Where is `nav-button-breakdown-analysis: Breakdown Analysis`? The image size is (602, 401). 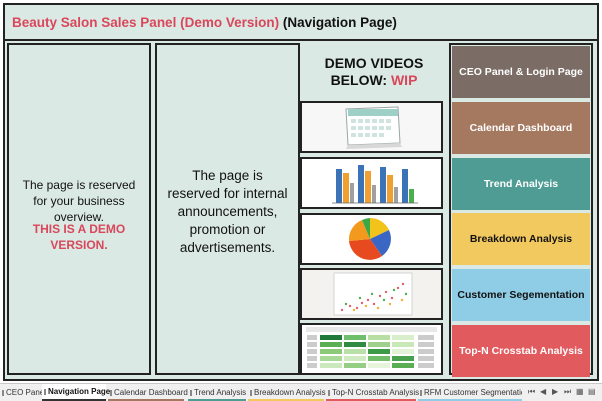
nav-button-breakdown-analysis: Breakdown Analysis is located at coordinates (521, 239).